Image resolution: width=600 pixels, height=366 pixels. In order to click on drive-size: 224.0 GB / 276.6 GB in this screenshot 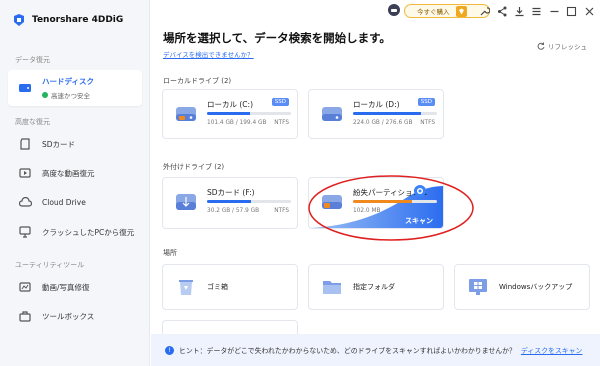, I will do `click(383, 123)`.